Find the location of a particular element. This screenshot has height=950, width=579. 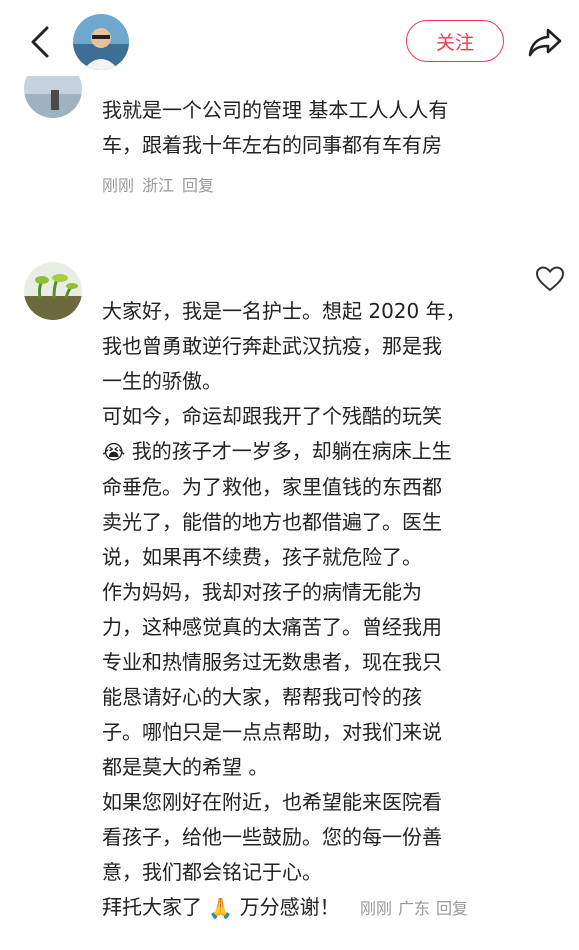

back-button is located at coordinates (40, 42).